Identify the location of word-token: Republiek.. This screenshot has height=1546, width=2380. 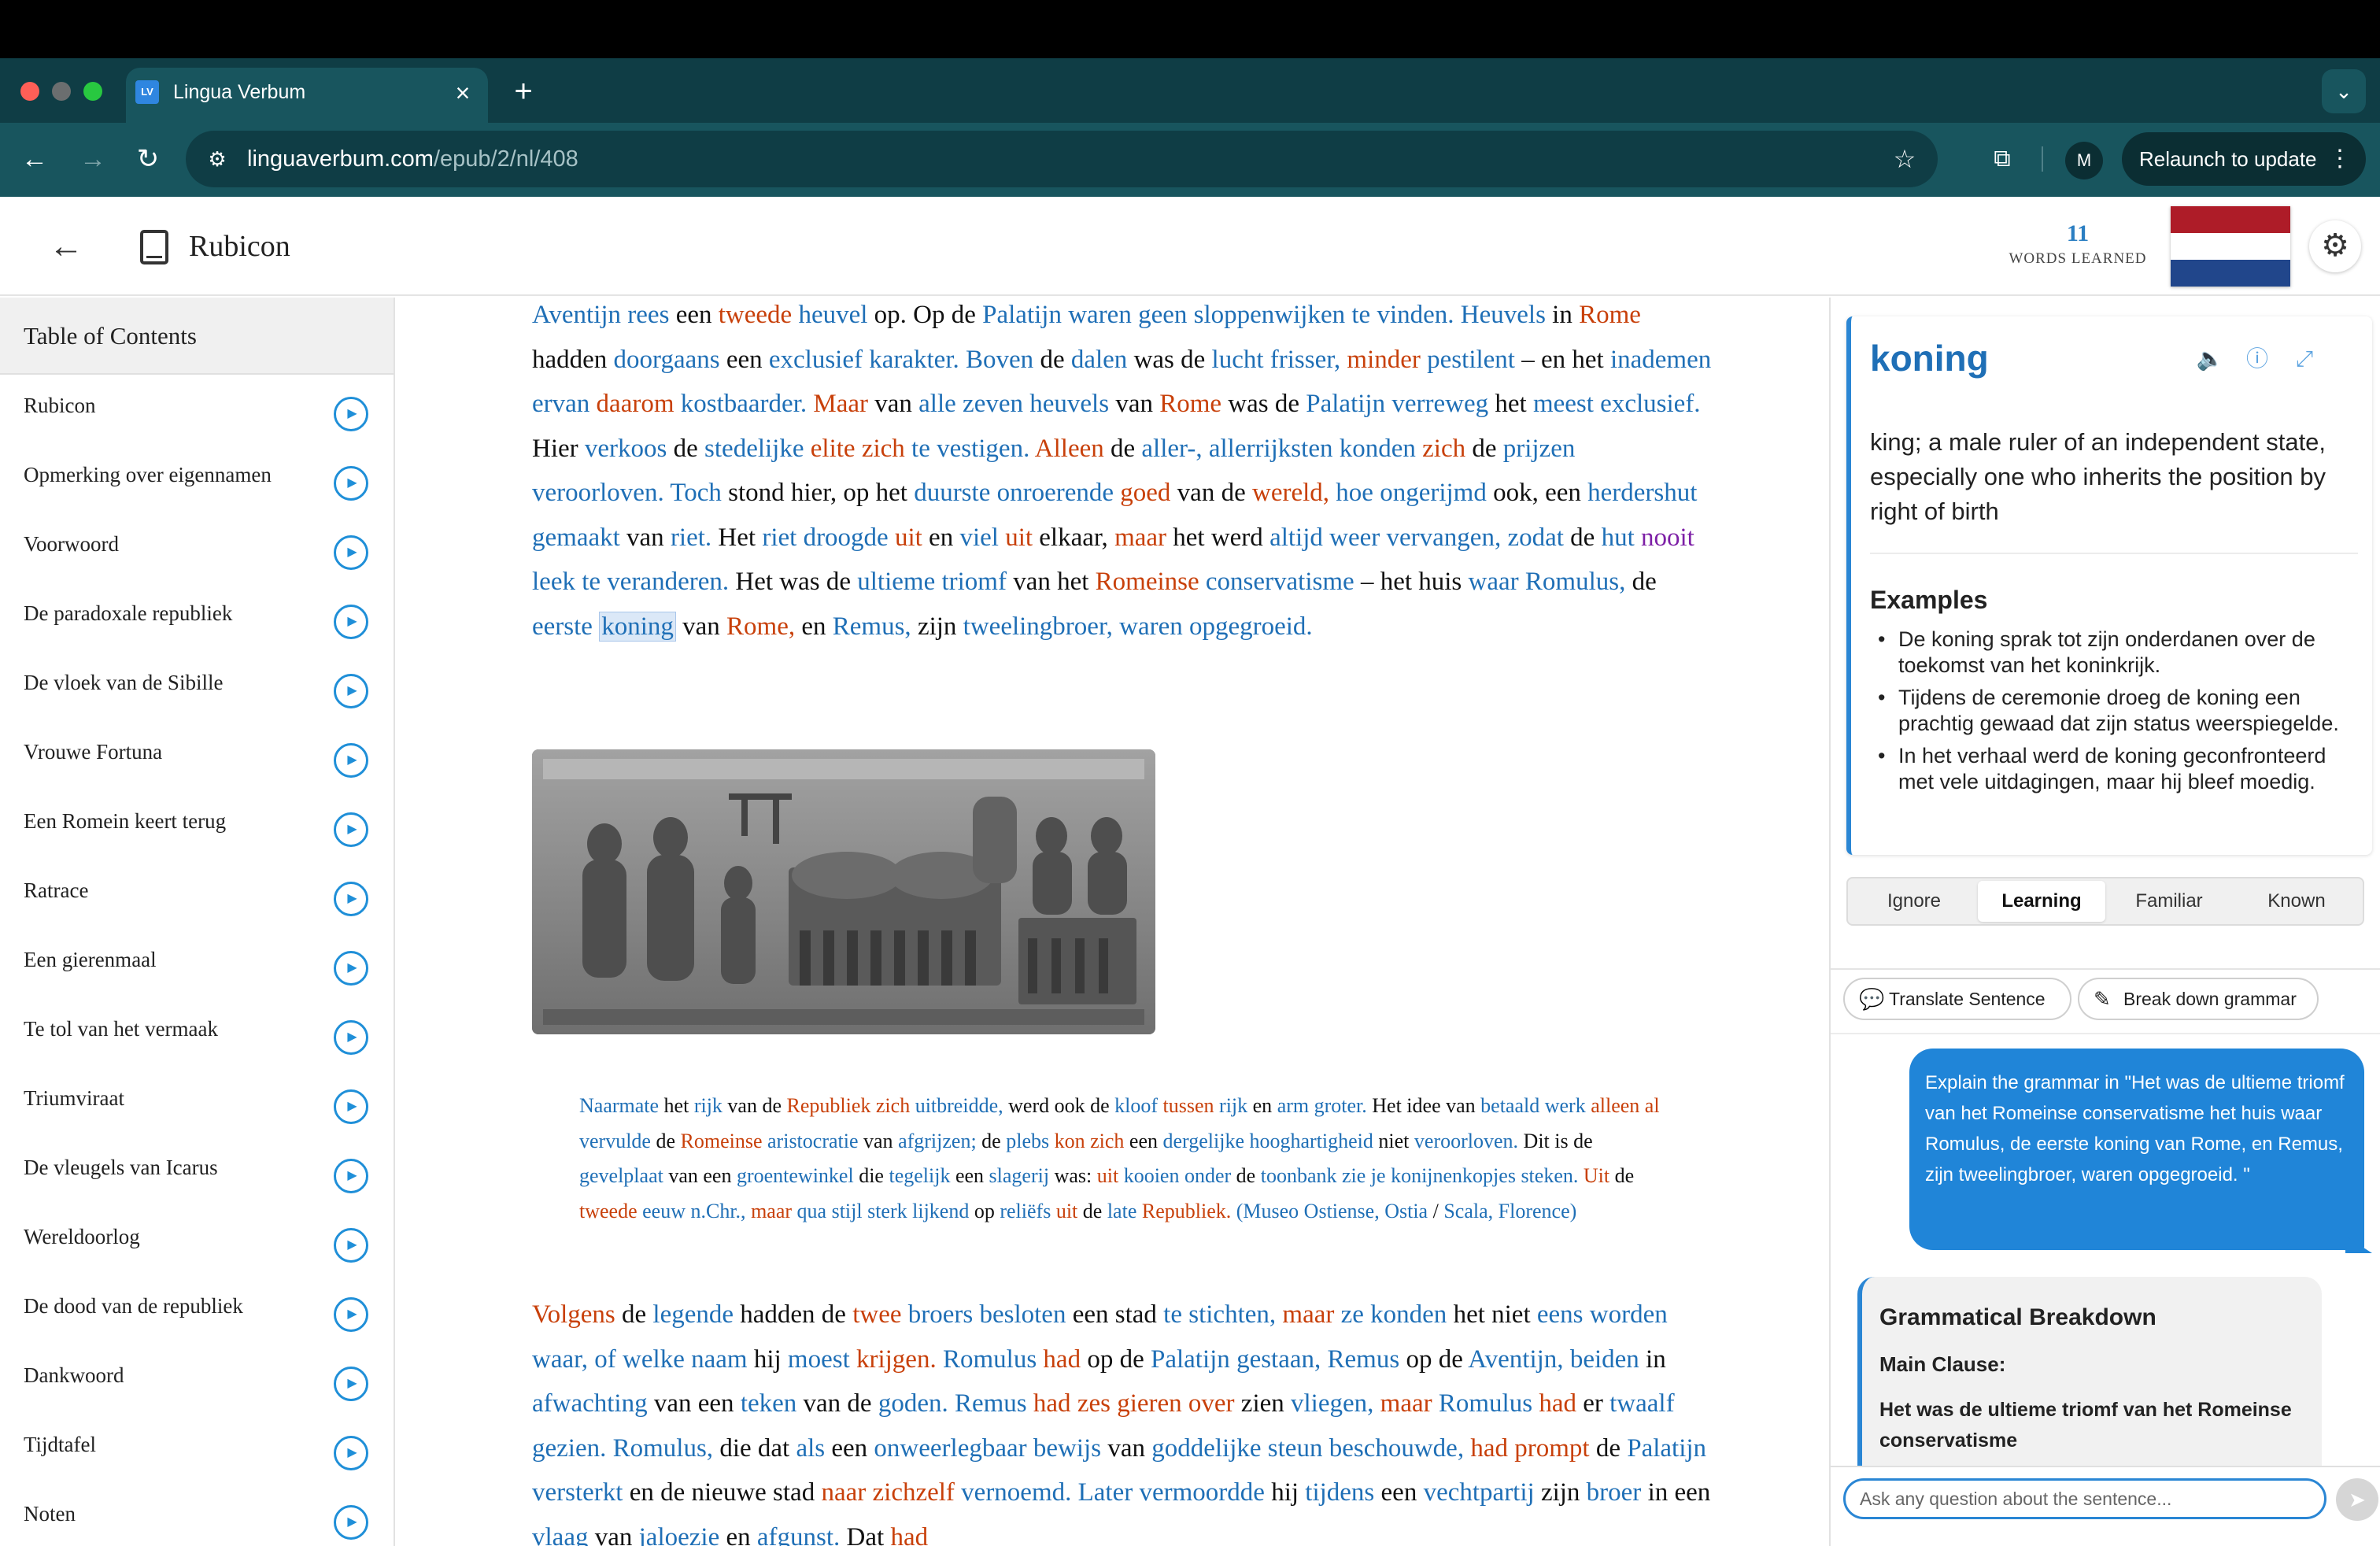
(1186, 1211).